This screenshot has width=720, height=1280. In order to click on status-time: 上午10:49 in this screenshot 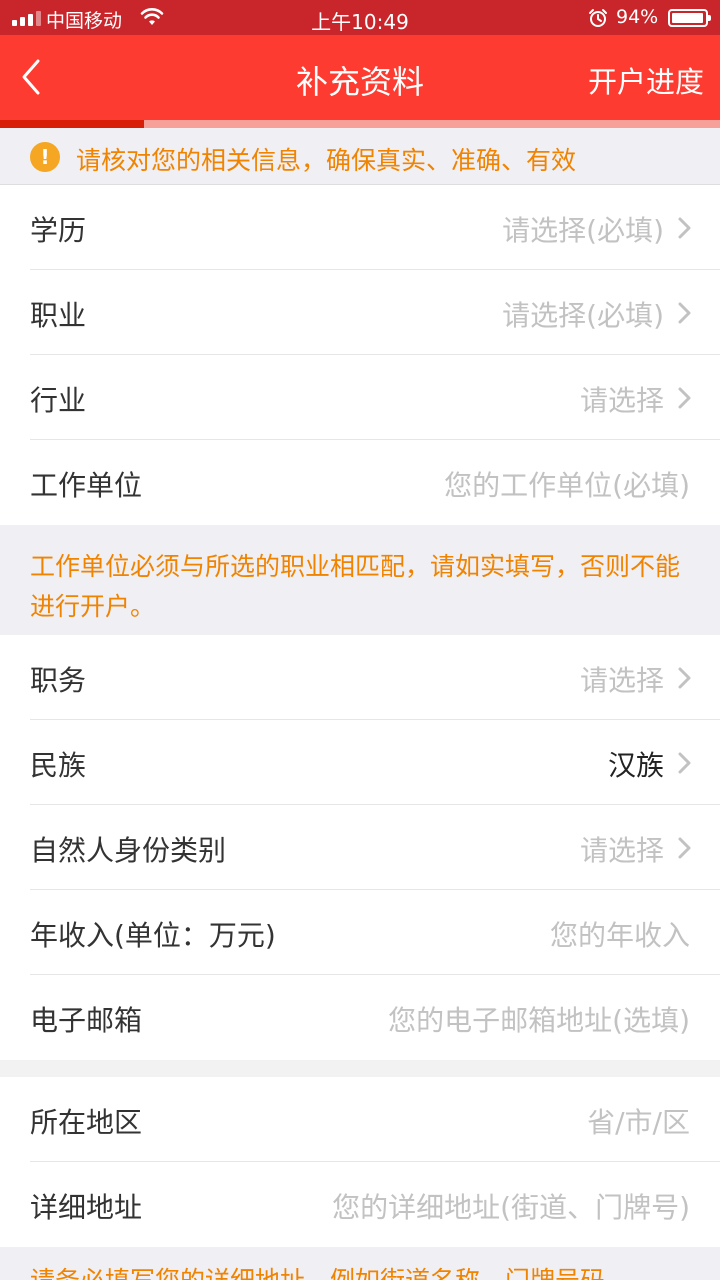, I will do `click(360, 22)`.